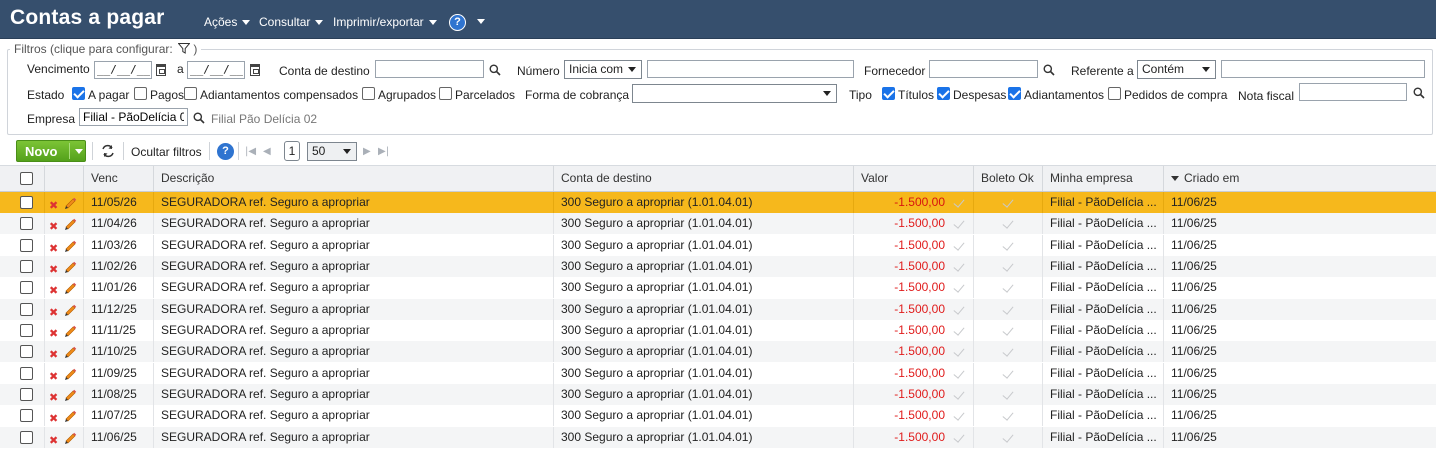 The height and width of the screenshot is (465, 1436). I want to click on chevron-down-icon, so click(79, 151).